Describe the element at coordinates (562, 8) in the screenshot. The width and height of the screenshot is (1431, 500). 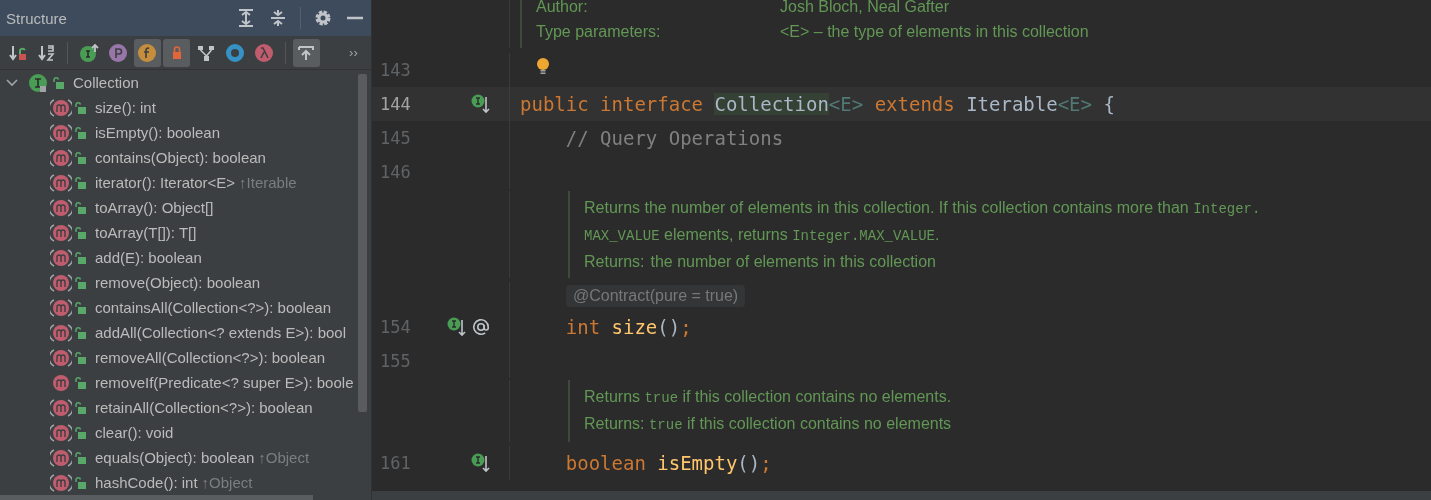
I see `doc-label: Author:` at that location.